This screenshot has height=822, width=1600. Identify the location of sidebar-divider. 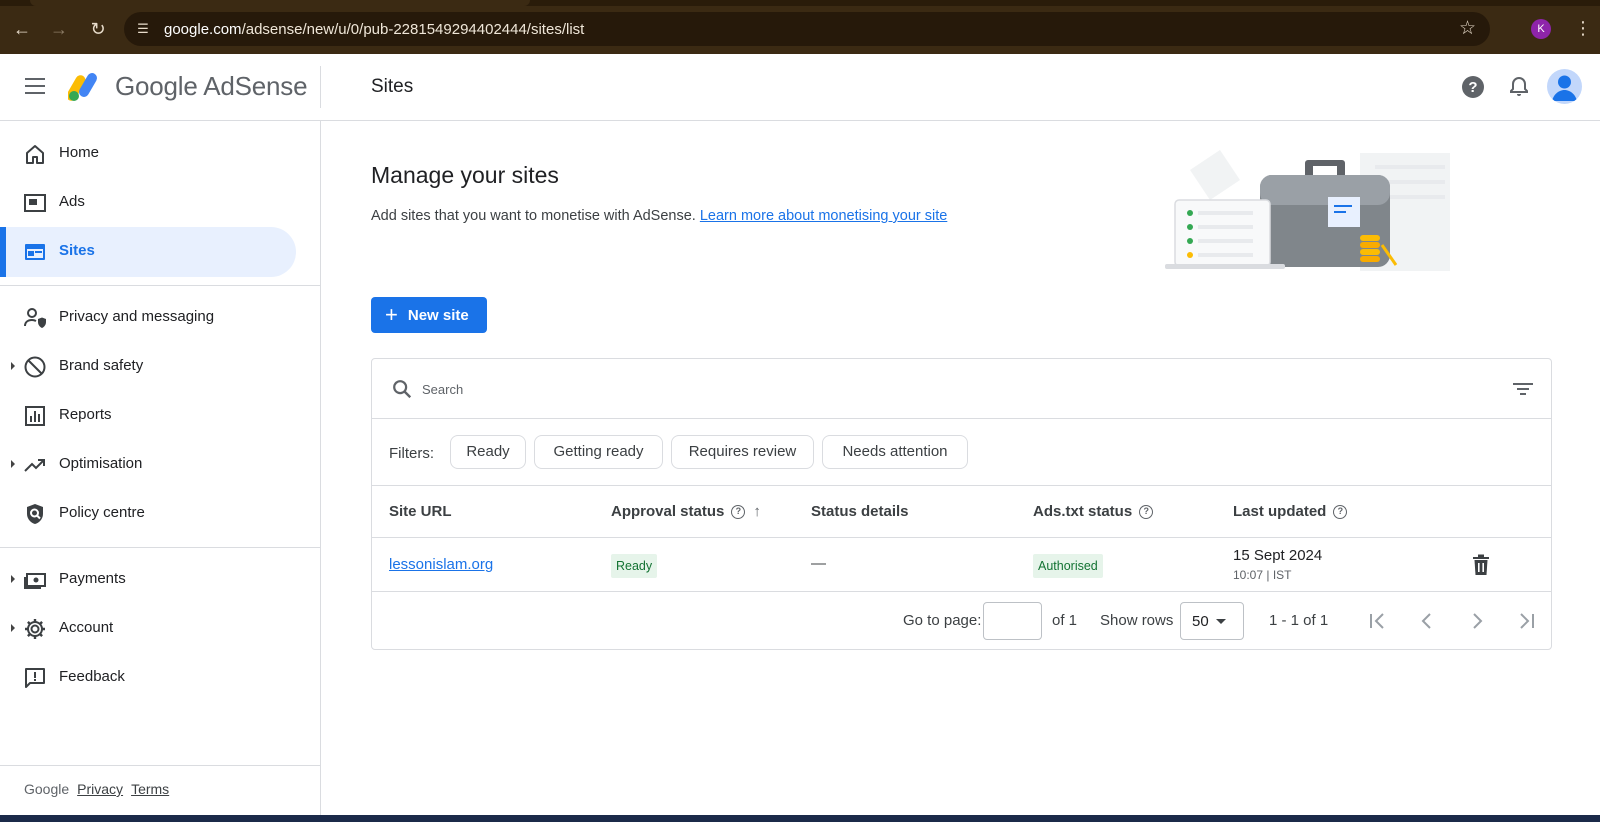
(160, 765).